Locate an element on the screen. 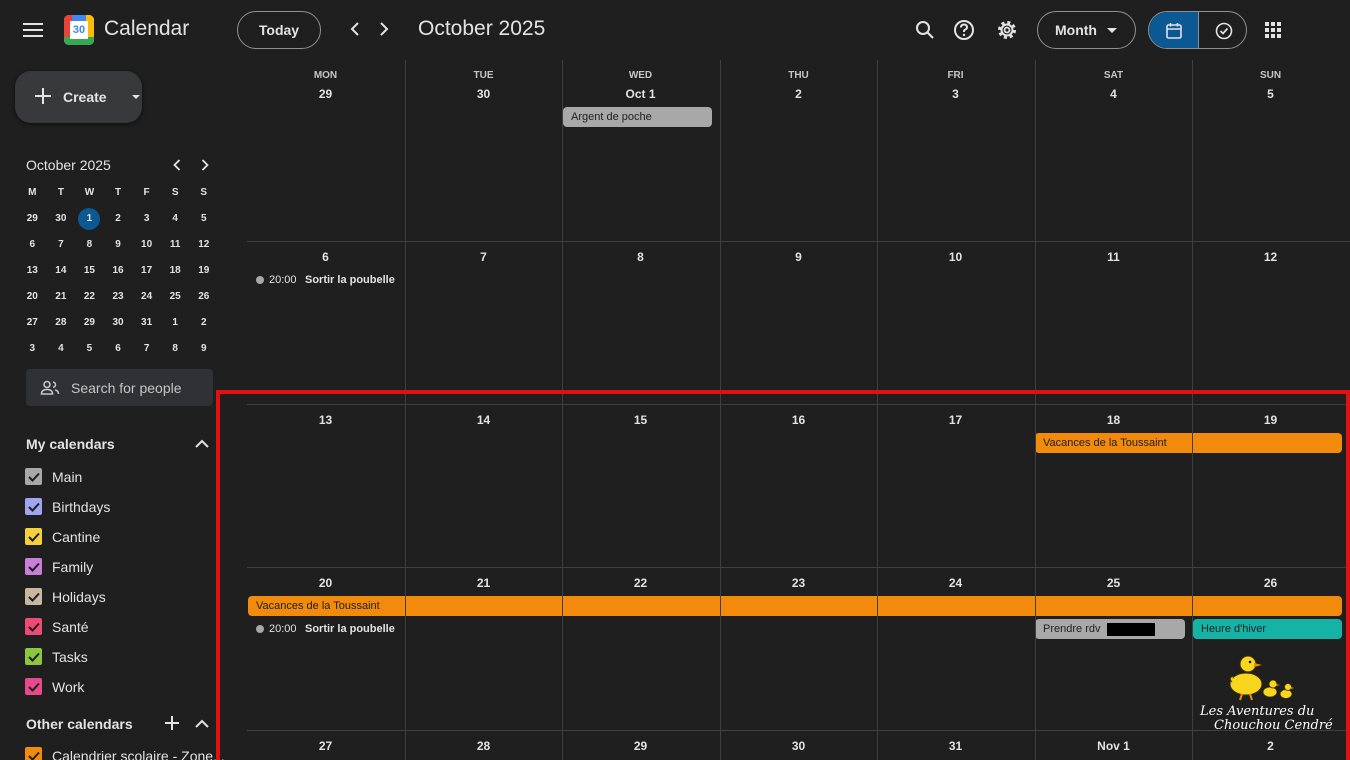 This screenshot has width=1350, height=760. day-number: 23 is located at coordinates (798, 583).